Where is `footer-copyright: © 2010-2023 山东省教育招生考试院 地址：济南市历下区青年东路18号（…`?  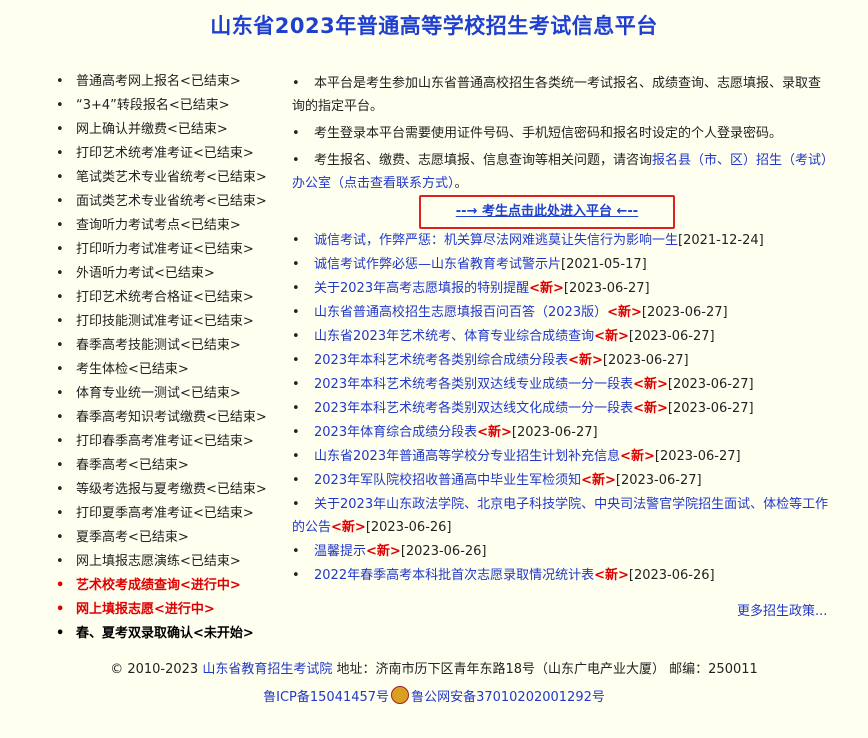 footer-copyright: © 2010-2023 山东省教育招生考试院 地址：济南市历下区青年东路18号（… is located at coordinates (434, 669).